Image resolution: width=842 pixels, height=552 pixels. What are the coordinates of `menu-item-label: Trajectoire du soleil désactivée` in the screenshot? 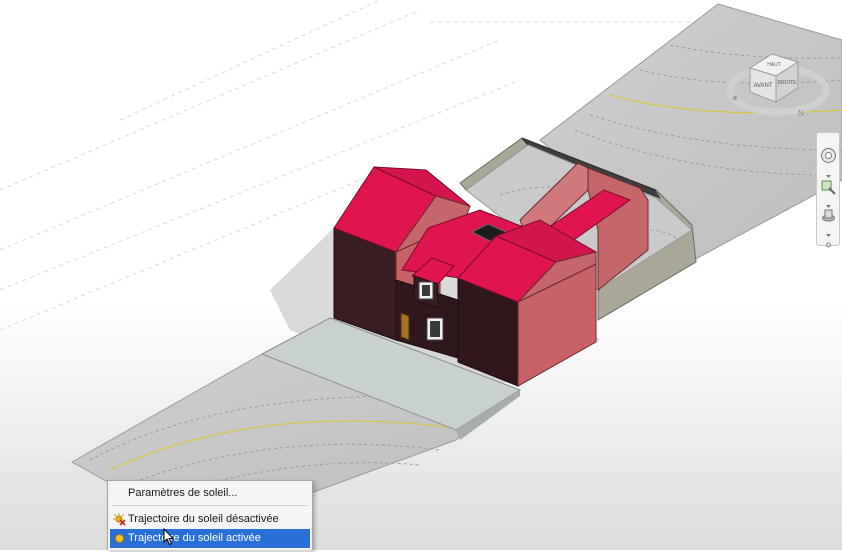 It's located at (203, 519).